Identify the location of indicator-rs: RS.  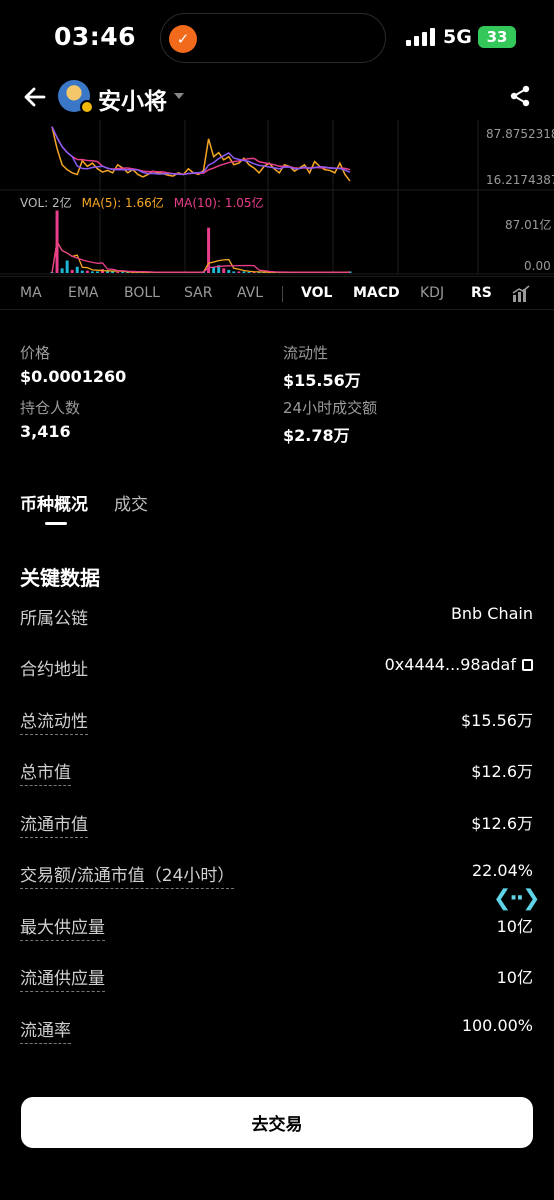
(481, 293).